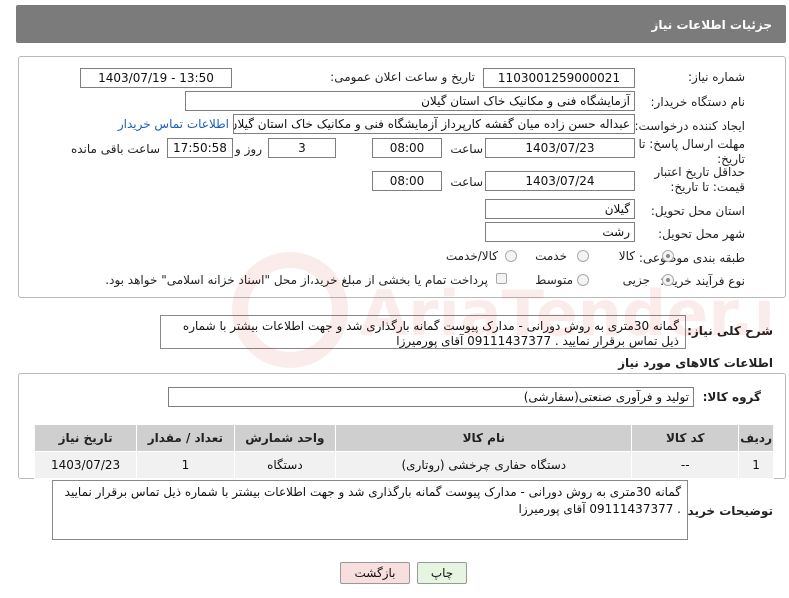  What do you see at coordinates (466, 149) in the screenshot?
I see `deadline-time-label: ساعت` at bounding box center [466, 149].